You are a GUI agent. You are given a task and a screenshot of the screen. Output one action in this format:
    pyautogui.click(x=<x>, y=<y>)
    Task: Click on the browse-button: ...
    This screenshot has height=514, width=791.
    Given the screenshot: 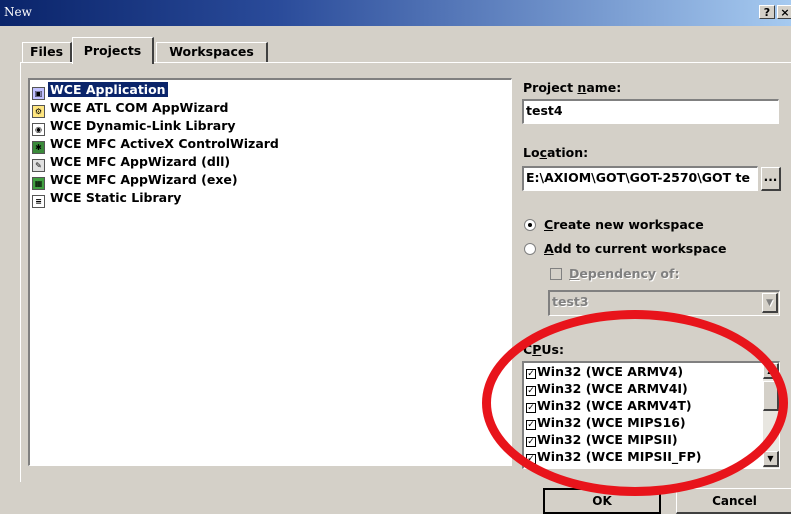 What is the action you would take?
    pyautogui.click(x=771, y=179)
    